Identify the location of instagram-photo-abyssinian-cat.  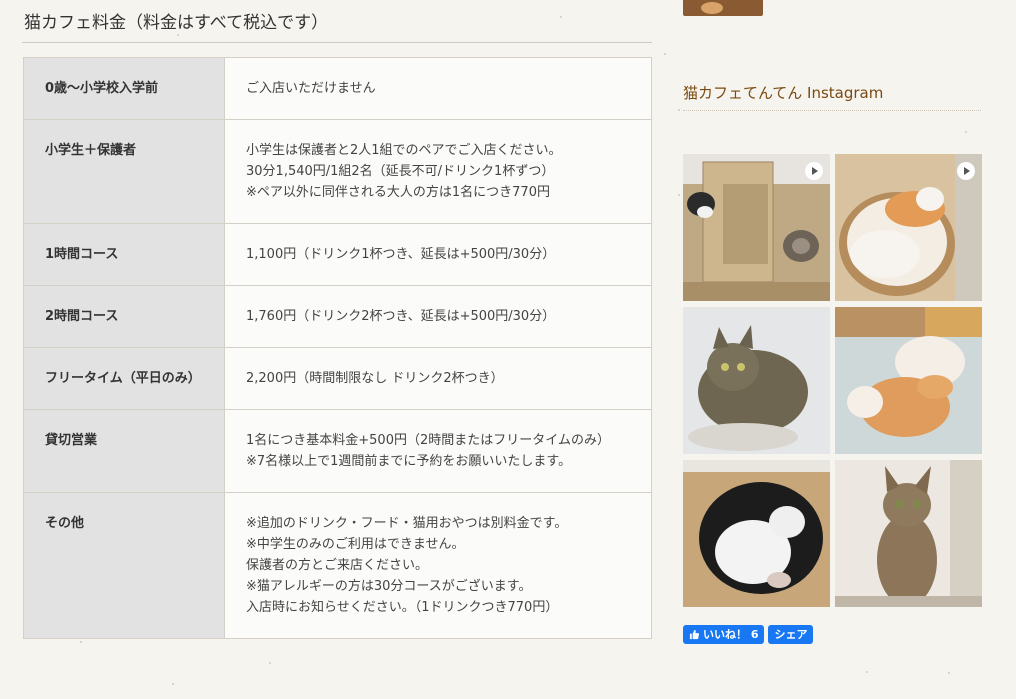
(908, 533).